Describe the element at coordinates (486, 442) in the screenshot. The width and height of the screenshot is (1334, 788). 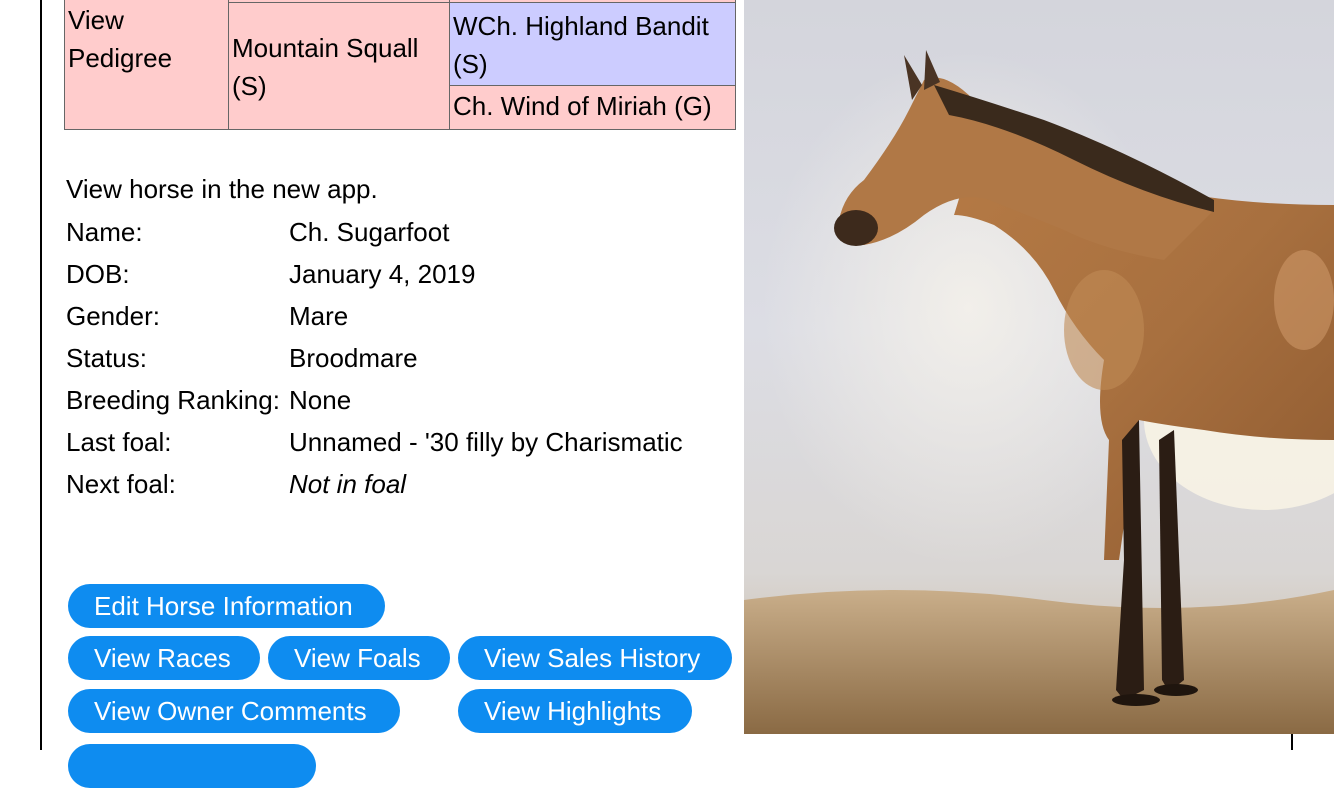
I see `last-foal: Unnamed - '30 filly by Charismatic` at that location.